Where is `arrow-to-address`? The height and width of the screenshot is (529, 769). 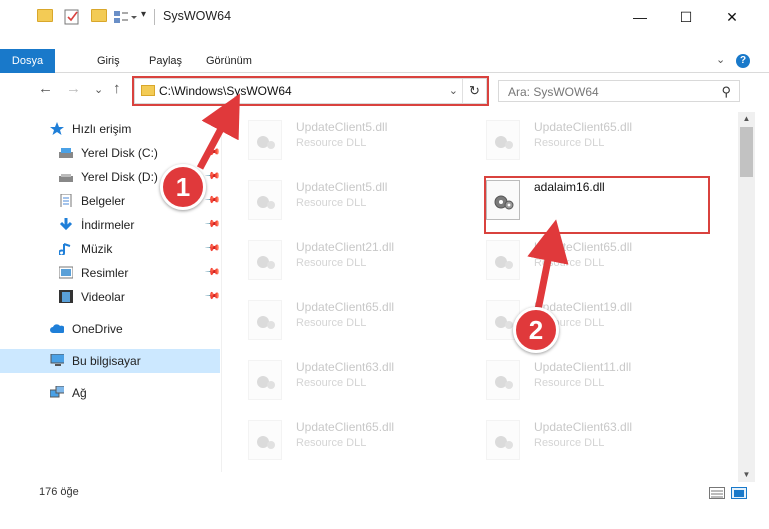 arrow-to-address is located at coordinates (218, 131).